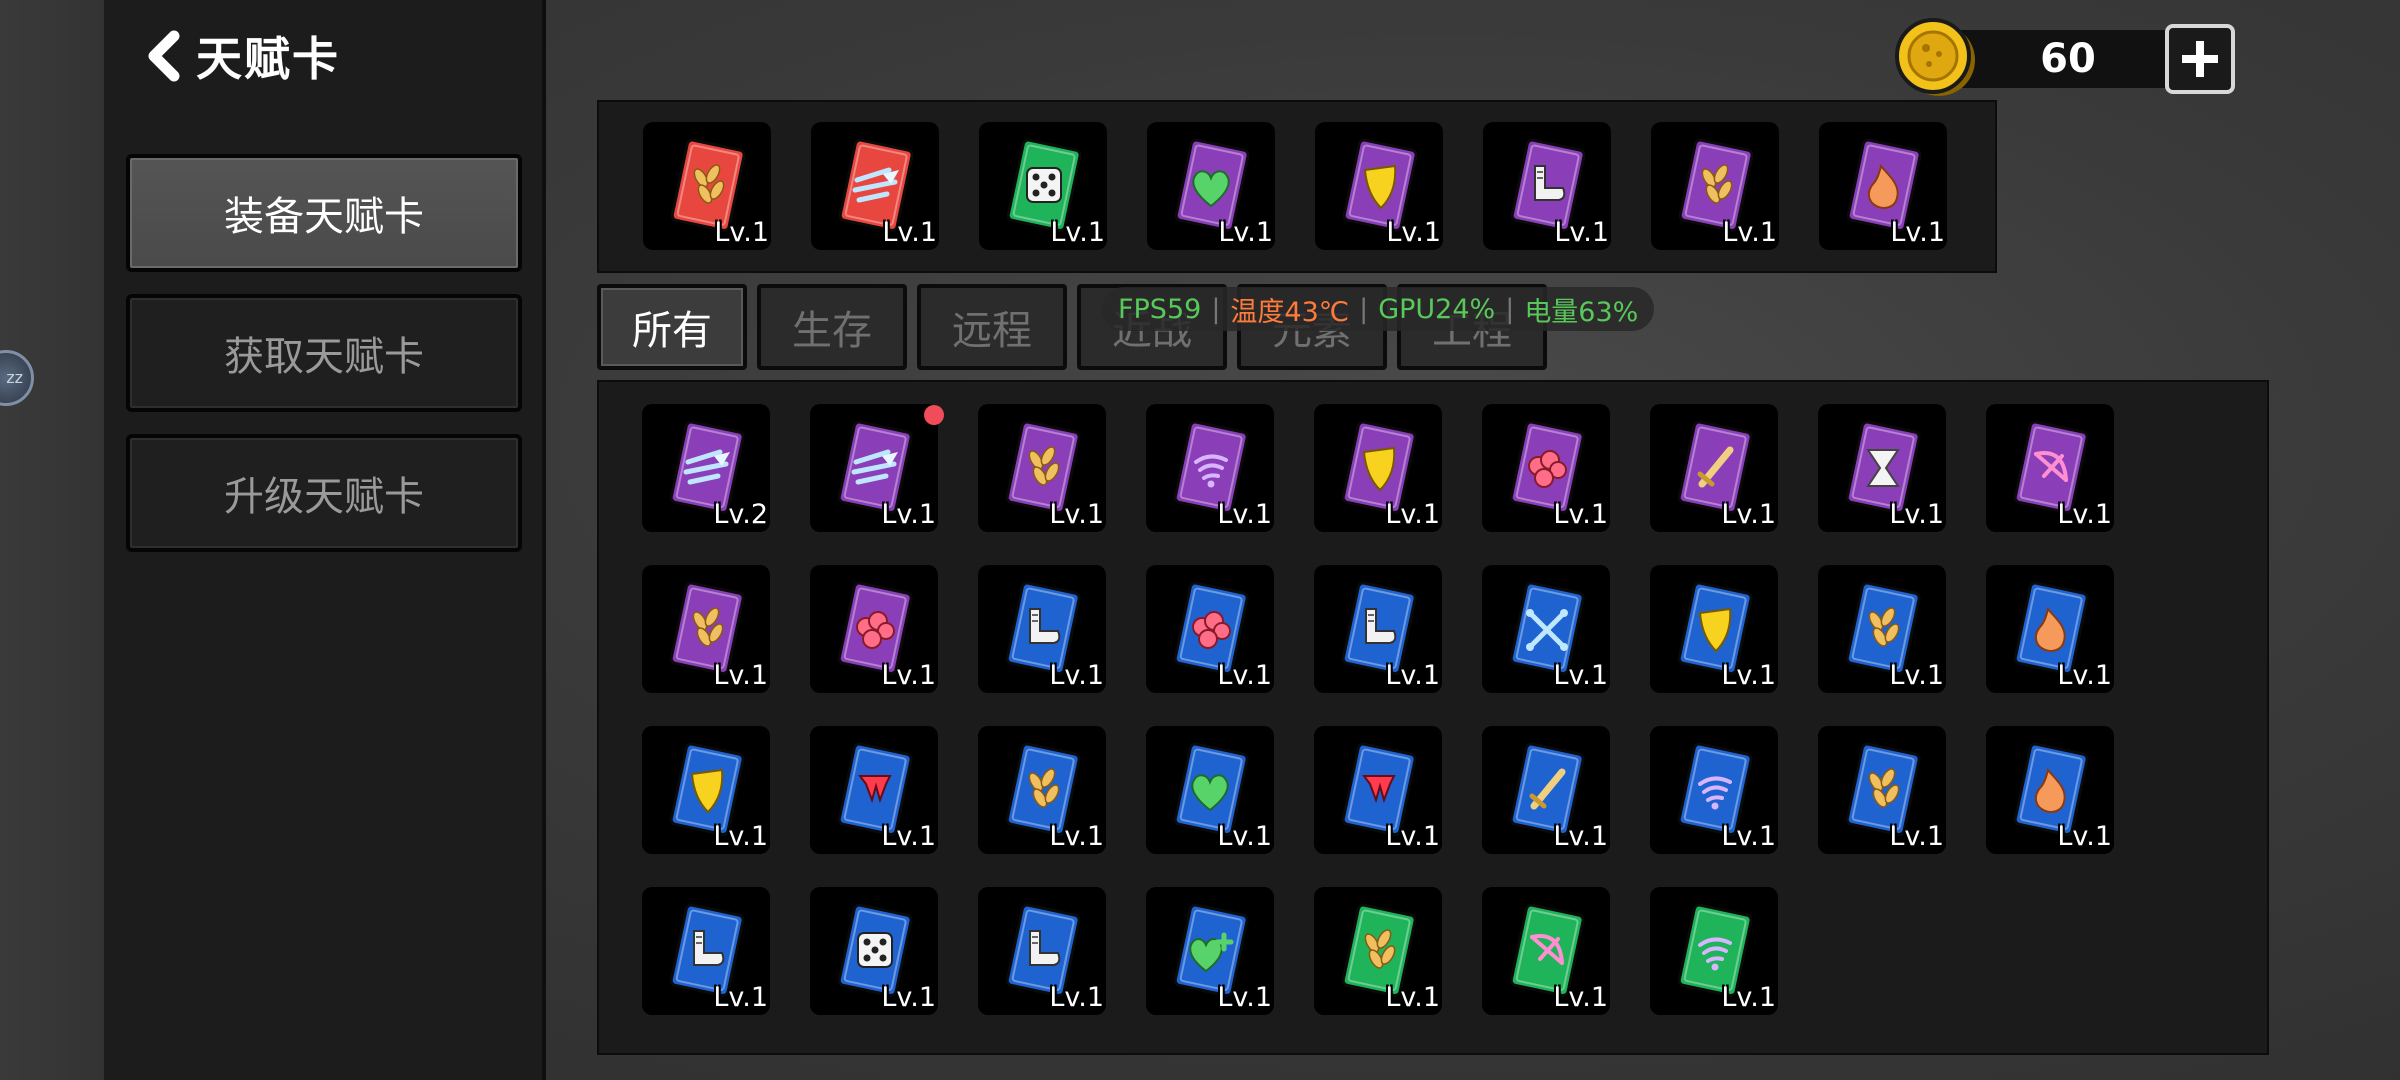 The image size is (2400, 1080). I want to click on sidebar-item-upgrade: 升级天赋卡, so click(324, 493).